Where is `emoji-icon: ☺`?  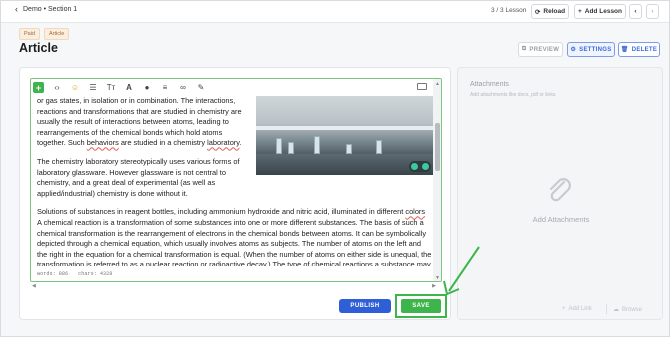 emoji-icon: ☺ is located at coordinates (75, 88).